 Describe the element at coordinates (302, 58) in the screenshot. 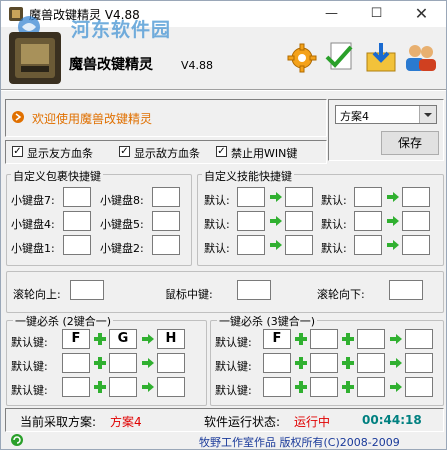

I see `gear-icon` at that location.